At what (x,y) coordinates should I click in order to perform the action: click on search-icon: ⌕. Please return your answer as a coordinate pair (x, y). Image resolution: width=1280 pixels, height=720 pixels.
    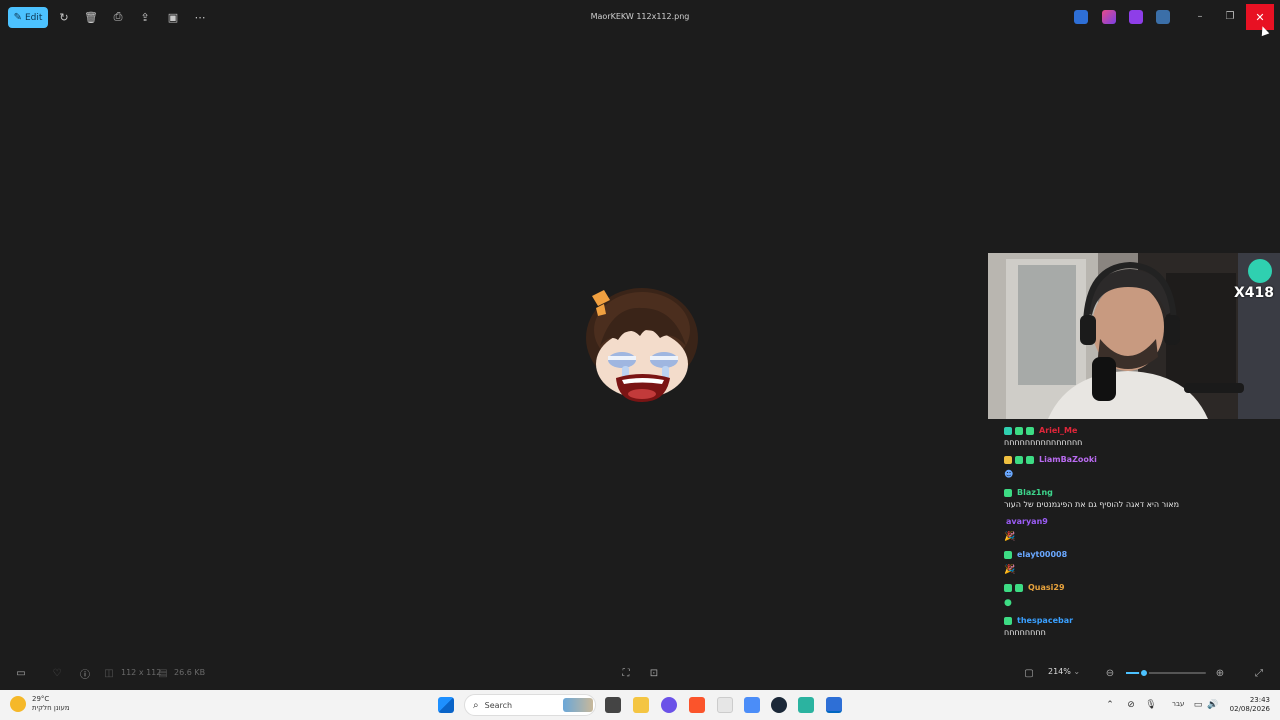
    Looking at the image, I should click on (476, 705).